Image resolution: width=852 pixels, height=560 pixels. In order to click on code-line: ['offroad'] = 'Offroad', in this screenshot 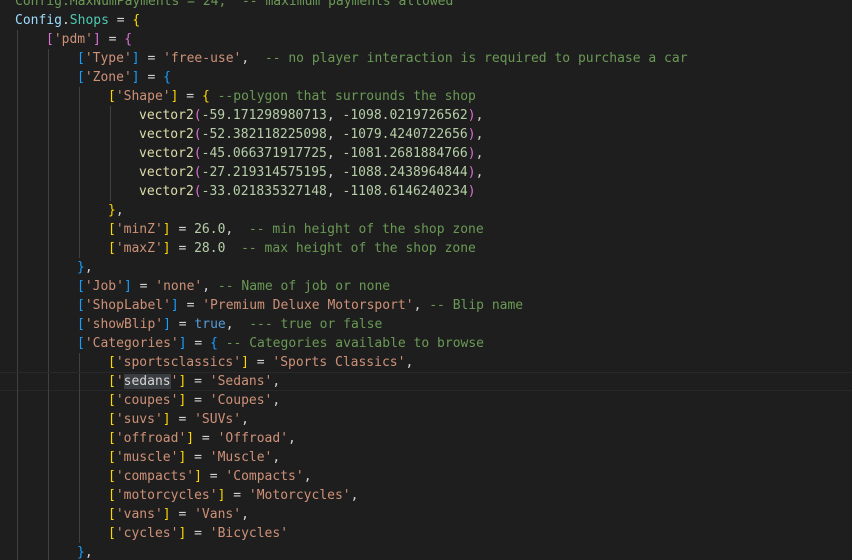, I will do `click(426, 438)`.